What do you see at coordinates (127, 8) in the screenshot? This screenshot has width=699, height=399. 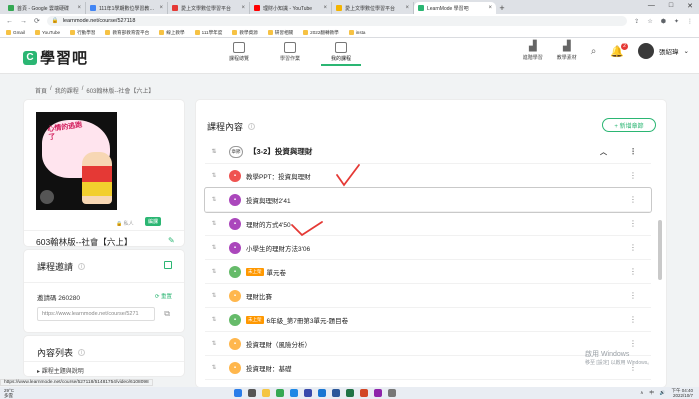 I see `browser-tab: 111年1學期數位學習教學日誌×` at bounding box center [127, 8].